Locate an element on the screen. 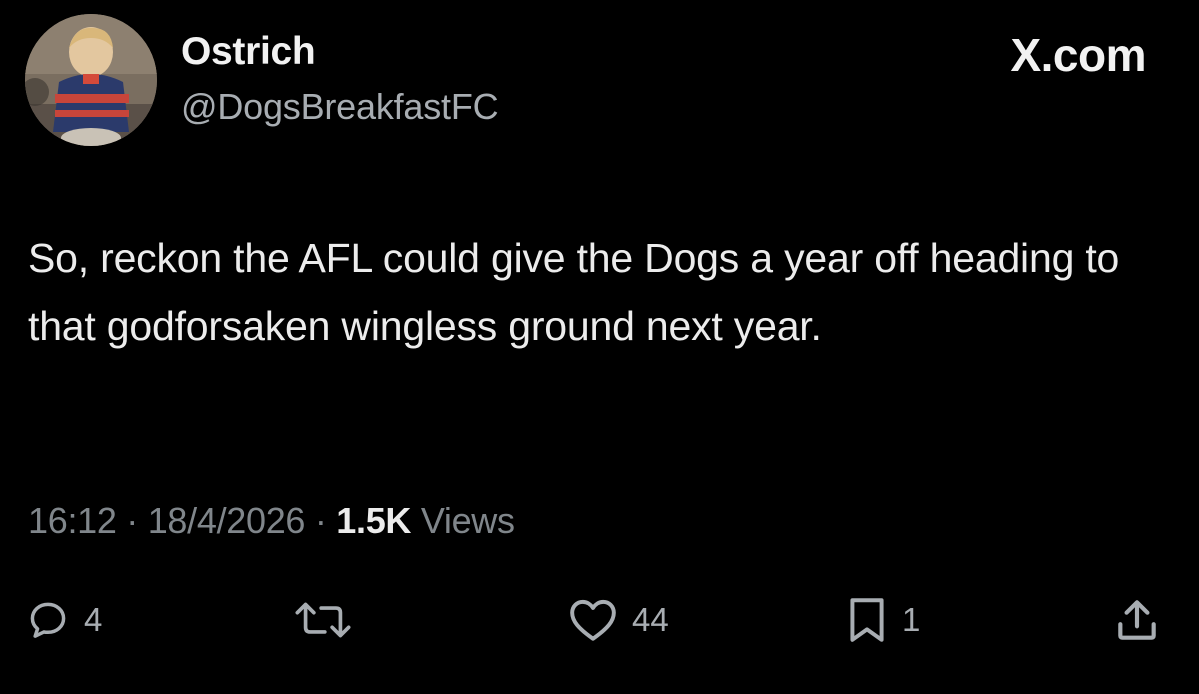 The width and height of the screenshot is (1199, 694). share-icon is located at coordinates (1137, 620).